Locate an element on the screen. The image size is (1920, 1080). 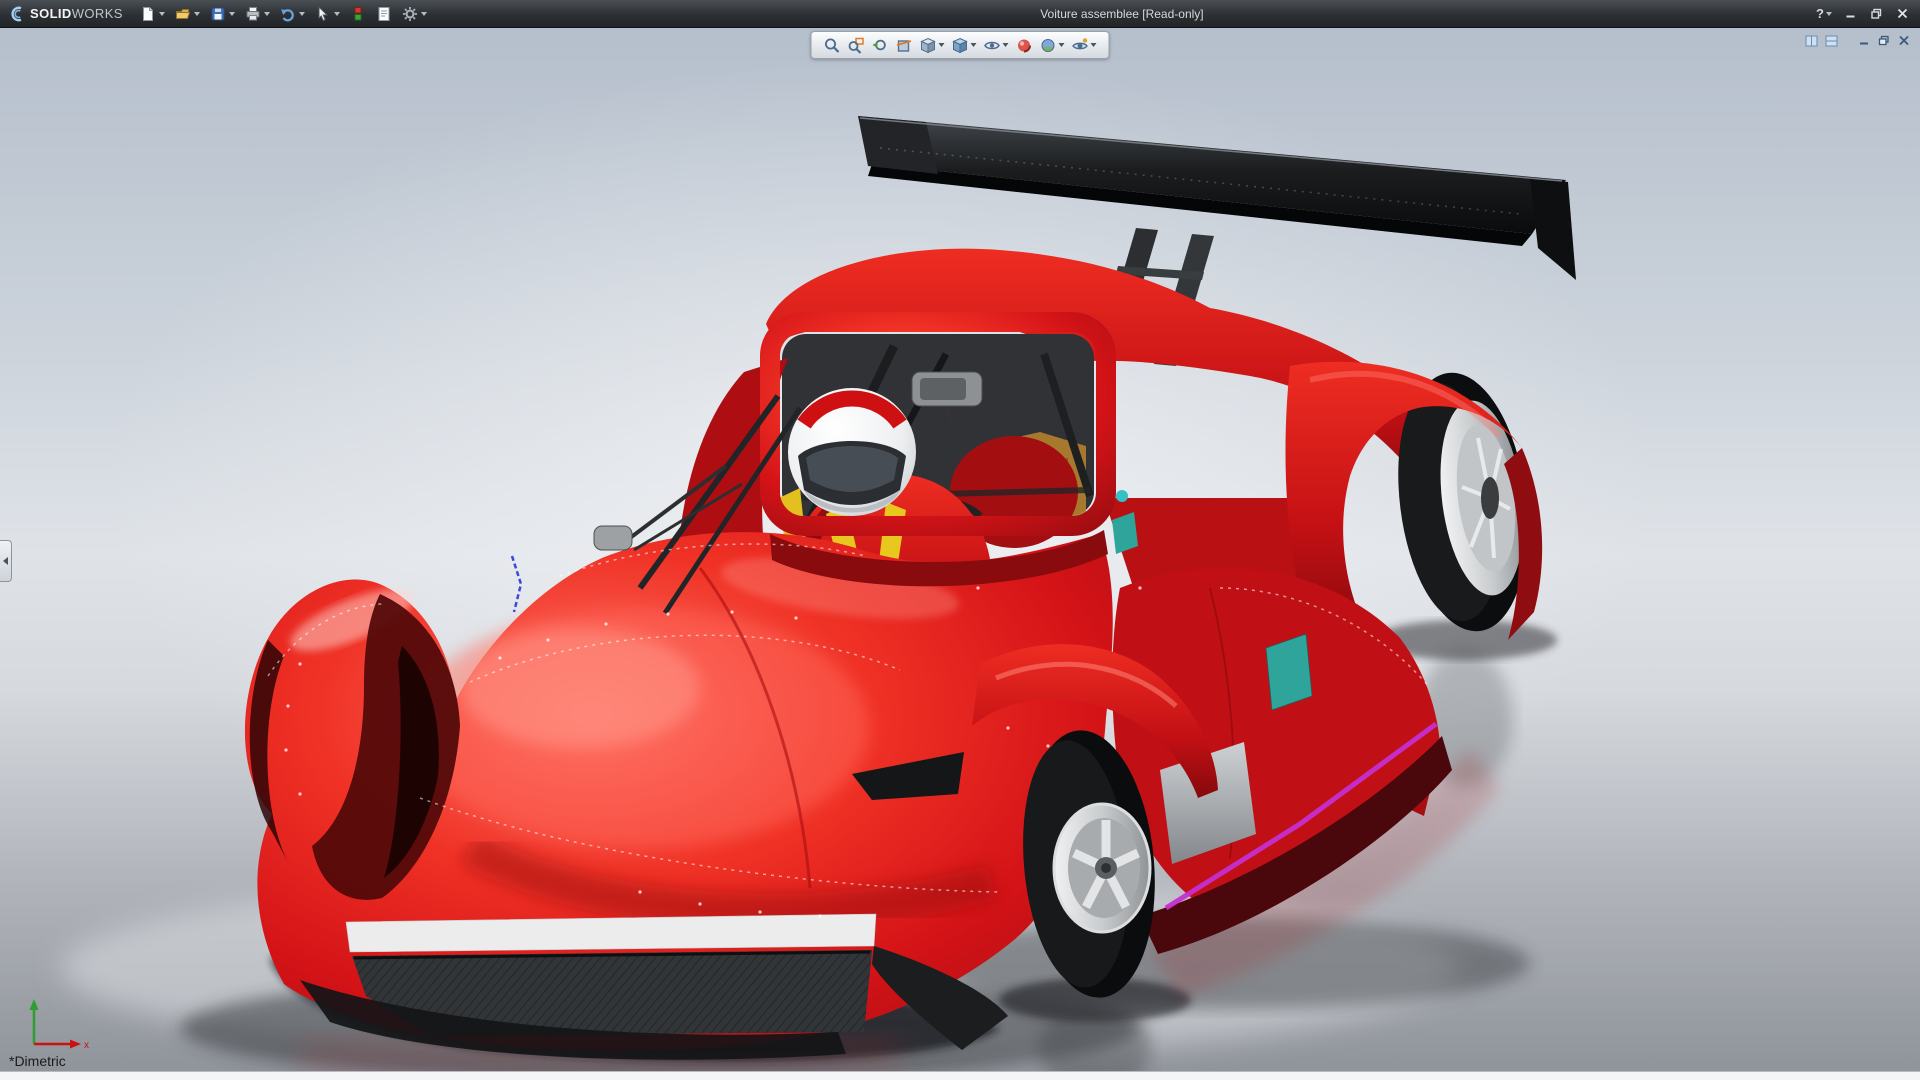
edit-appearance-button is located at coordinates (1024, 45).